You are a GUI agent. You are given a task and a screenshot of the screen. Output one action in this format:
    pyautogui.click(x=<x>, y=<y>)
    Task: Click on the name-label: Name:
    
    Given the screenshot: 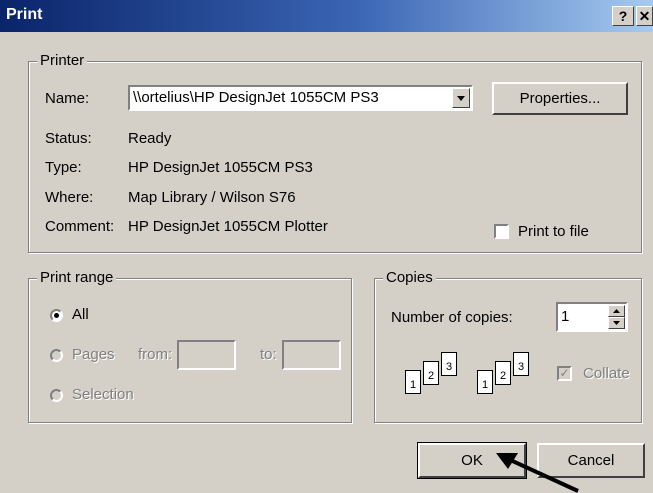 What is the action you would take?
    pyautogui.click(x=67, y=98)
    